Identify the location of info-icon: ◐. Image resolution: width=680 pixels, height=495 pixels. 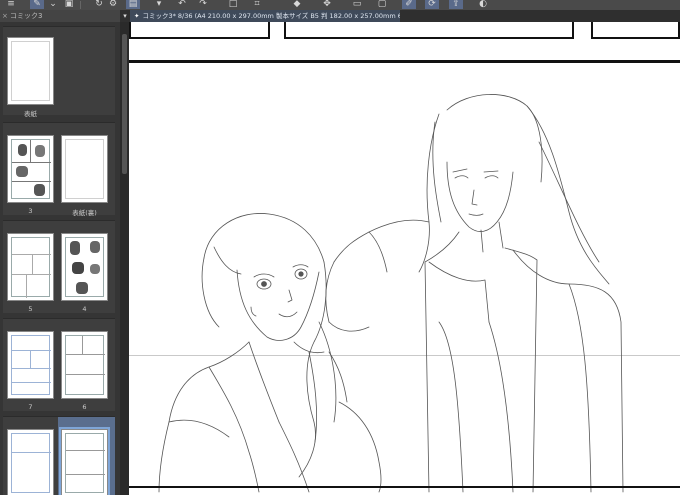
(483, 4).